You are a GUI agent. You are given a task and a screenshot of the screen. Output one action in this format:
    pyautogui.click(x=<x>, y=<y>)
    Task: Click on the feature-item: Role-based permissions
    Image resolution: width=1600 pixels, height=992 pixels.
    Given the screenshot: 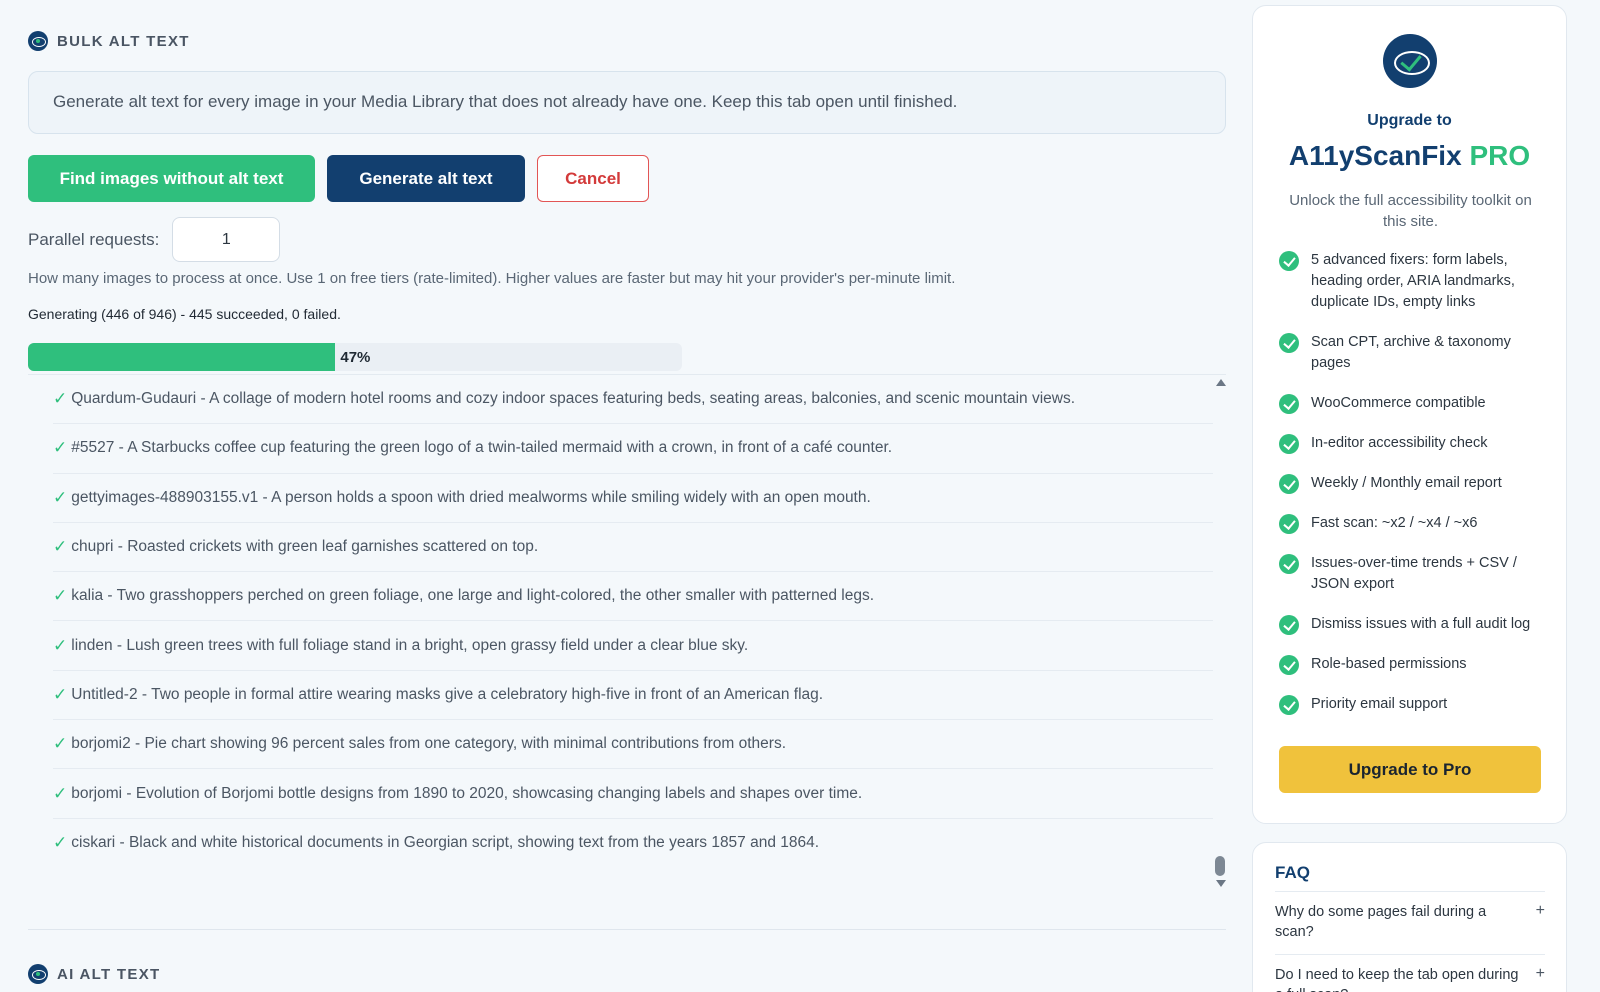 What is the action you would take?
    pyautogui.click(x=1416, y=664)
    